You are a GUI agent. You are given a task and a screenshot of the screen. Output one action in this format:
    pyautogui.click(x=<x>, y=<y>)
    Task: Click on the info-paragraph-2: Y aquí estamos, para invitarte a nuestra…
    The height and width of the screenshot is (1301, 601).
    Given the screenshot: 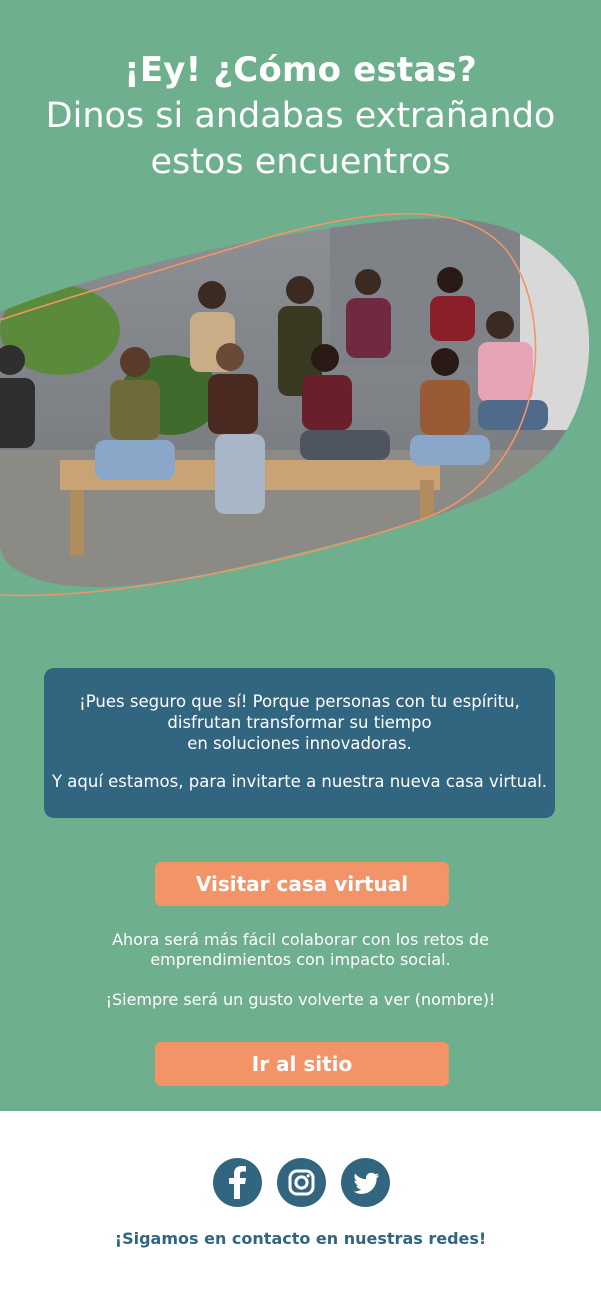 What is the action you would take?
    pyautogui.click(x=299, y=781)
    